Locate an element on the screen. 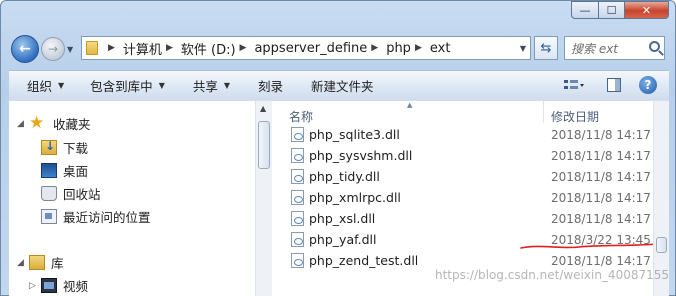 This screenshot has width=676, height=296. file-name: php_sqlite3.dll is located at coordinates (354, 134).